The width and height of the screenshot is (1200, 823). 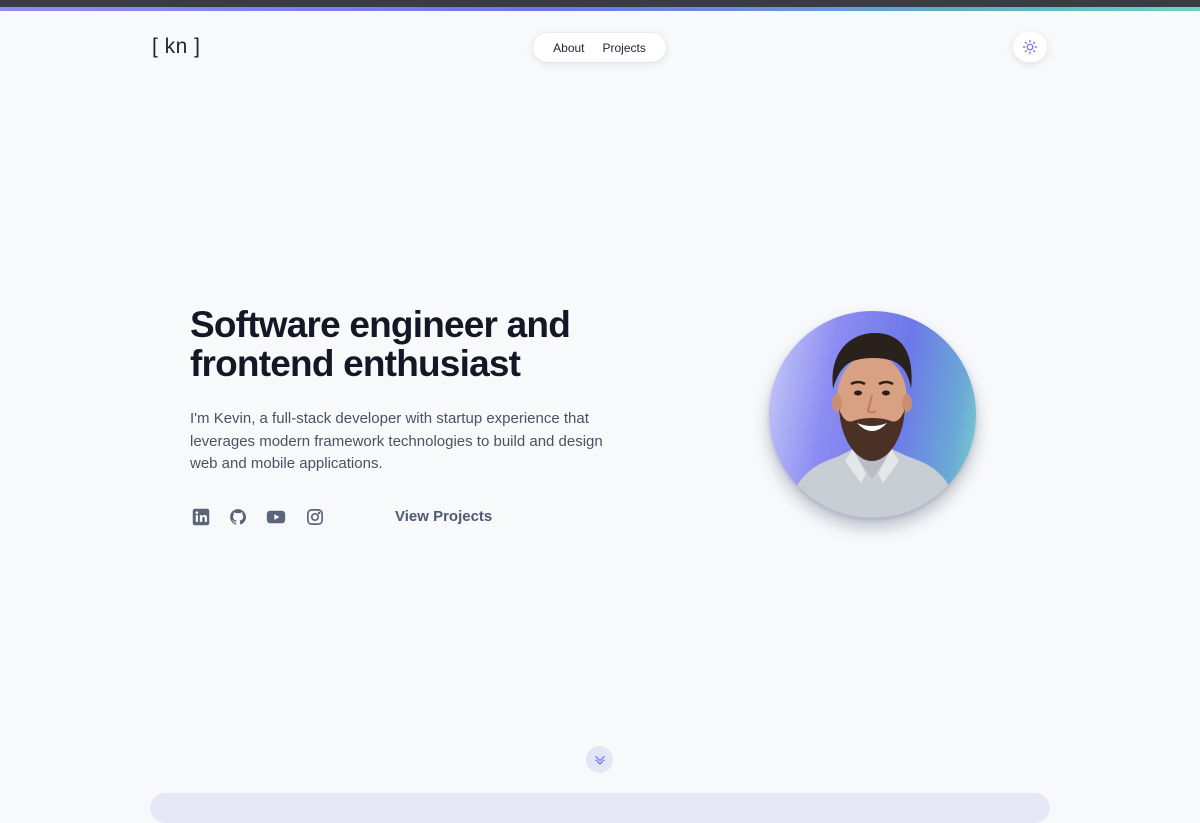 I want to click on hero-title-line-1: Software engineer and, so click(x=380, y=324).